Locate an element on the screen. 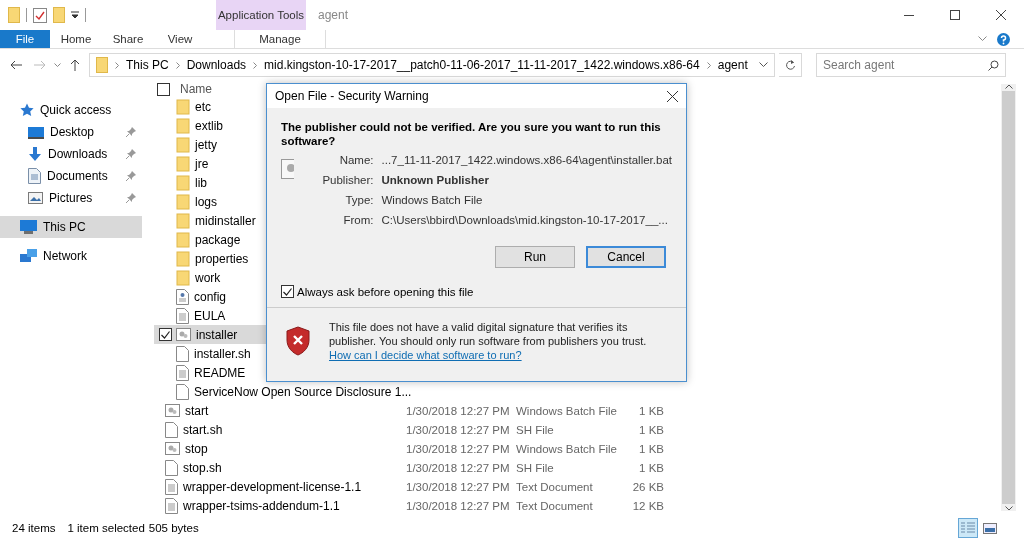 Image resolution: width=1024 pixels, height=541 pixels. warning-text: This file does not have a valid digital signature that verifies its publisher. You should only run software from publishers you trust. is located at coordinates (488, 334).